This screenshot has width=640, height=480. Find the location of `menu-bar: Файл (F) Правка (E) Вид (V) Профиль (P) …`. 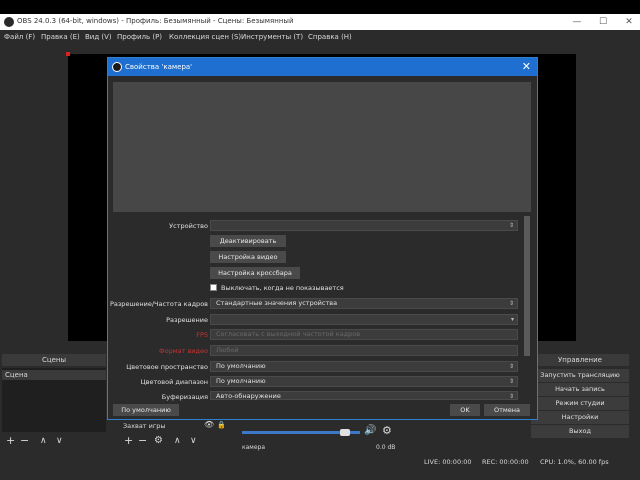

menu-bar: Файл (F) Правка (E) Вид (V) Профиль (P) … is located at coordinates (320, 37).